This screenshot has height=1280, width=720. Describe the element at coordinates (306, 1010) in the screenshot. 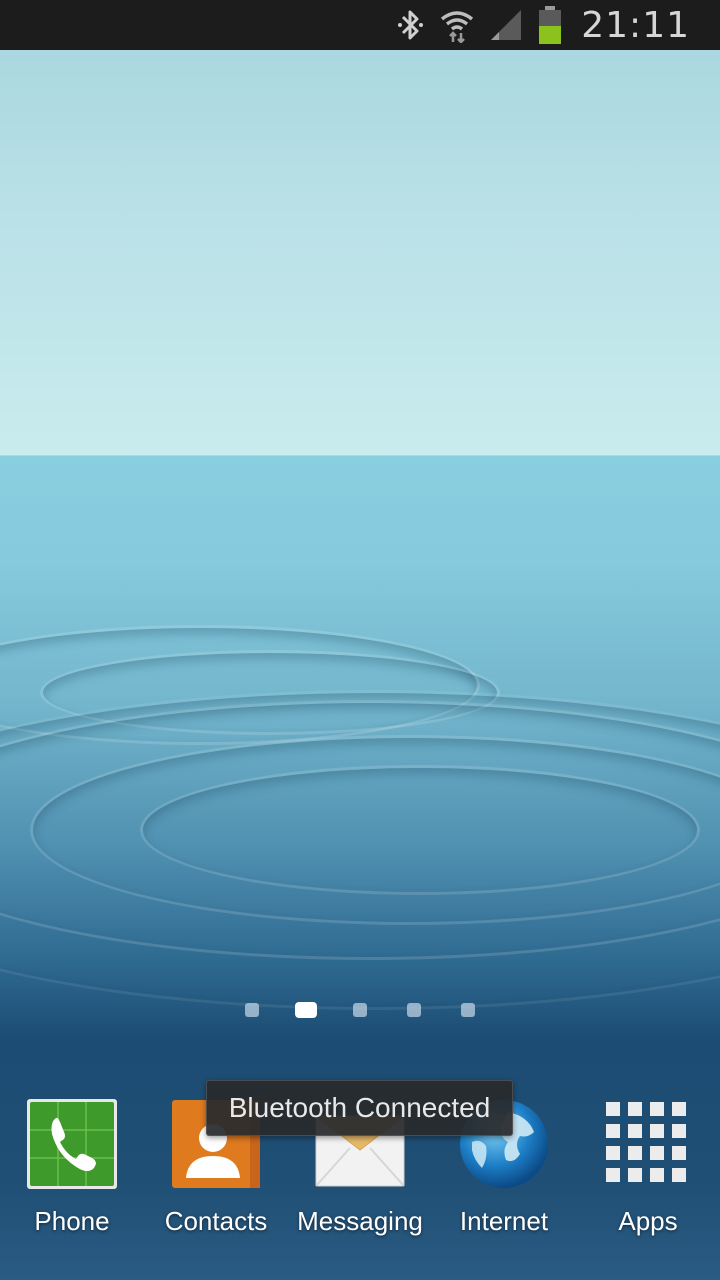

I see `page-dot-active` at that location.